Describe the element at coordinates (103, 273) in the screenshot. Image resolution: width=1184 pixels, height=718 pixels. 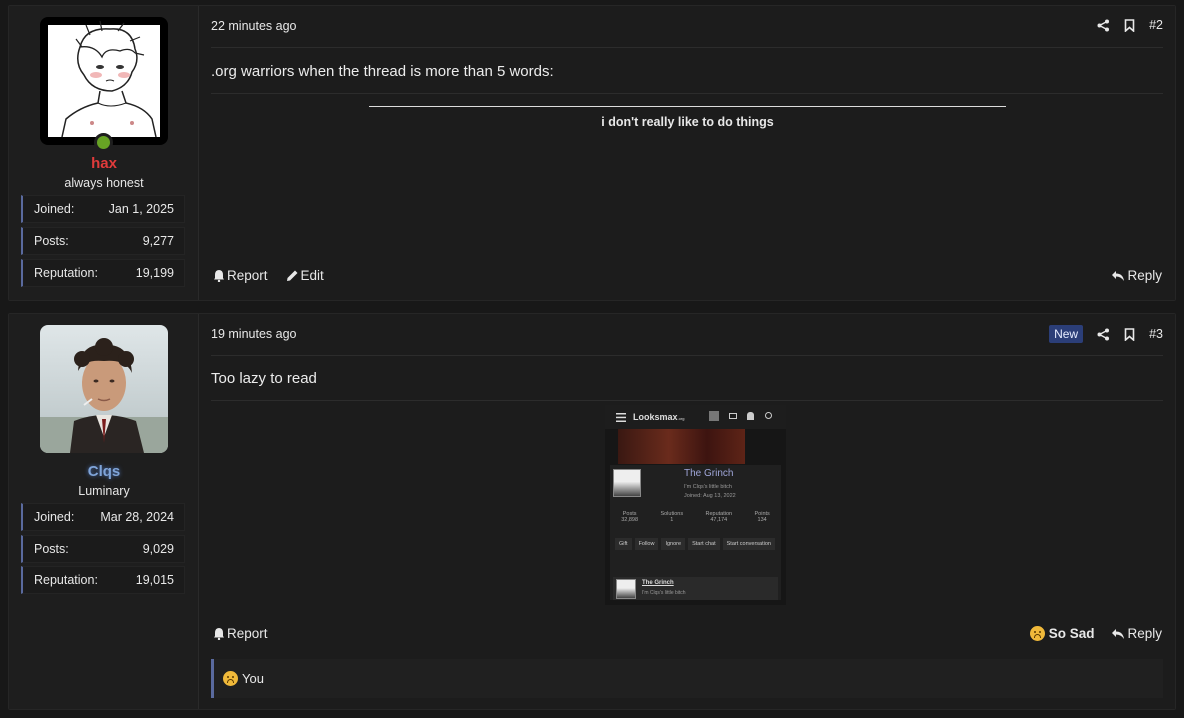
I see `stat-reputation: Reputation: 19,199` at that location.